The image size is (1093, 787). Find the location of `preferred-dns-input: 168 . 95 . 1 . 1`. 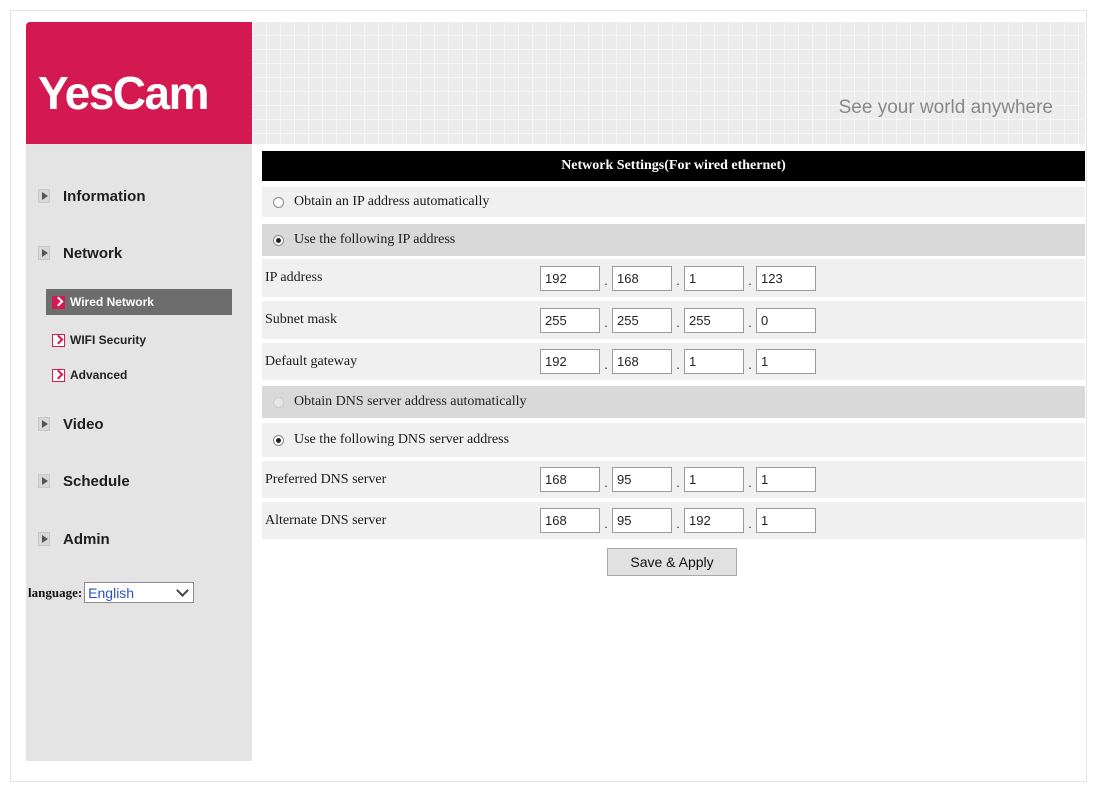

preferred-dns-input: 168 . 95 . 1 . 1 is located at coordinates (678, 479).